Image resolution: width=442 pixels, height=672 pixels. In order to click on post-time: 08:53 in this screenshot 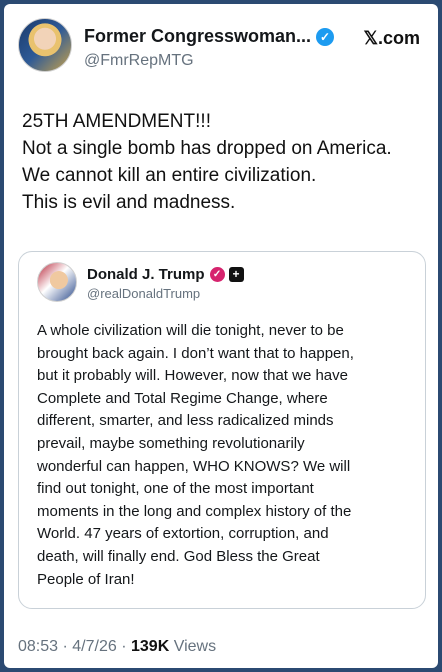, I will do `click(38, 646)`.